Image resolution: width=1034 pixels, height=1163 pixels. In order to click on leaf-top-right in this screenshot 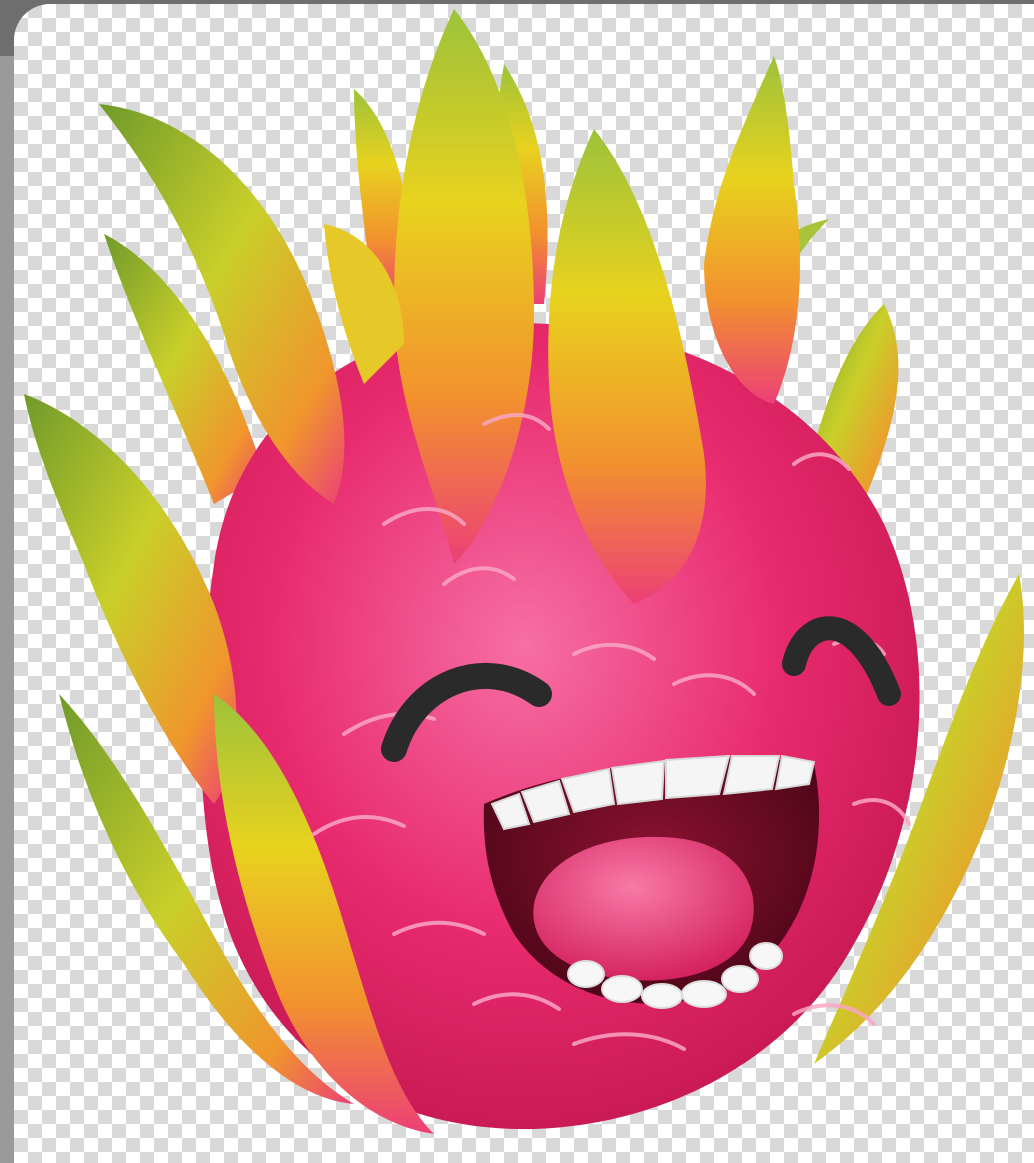, I will do `click(752, 230)`.